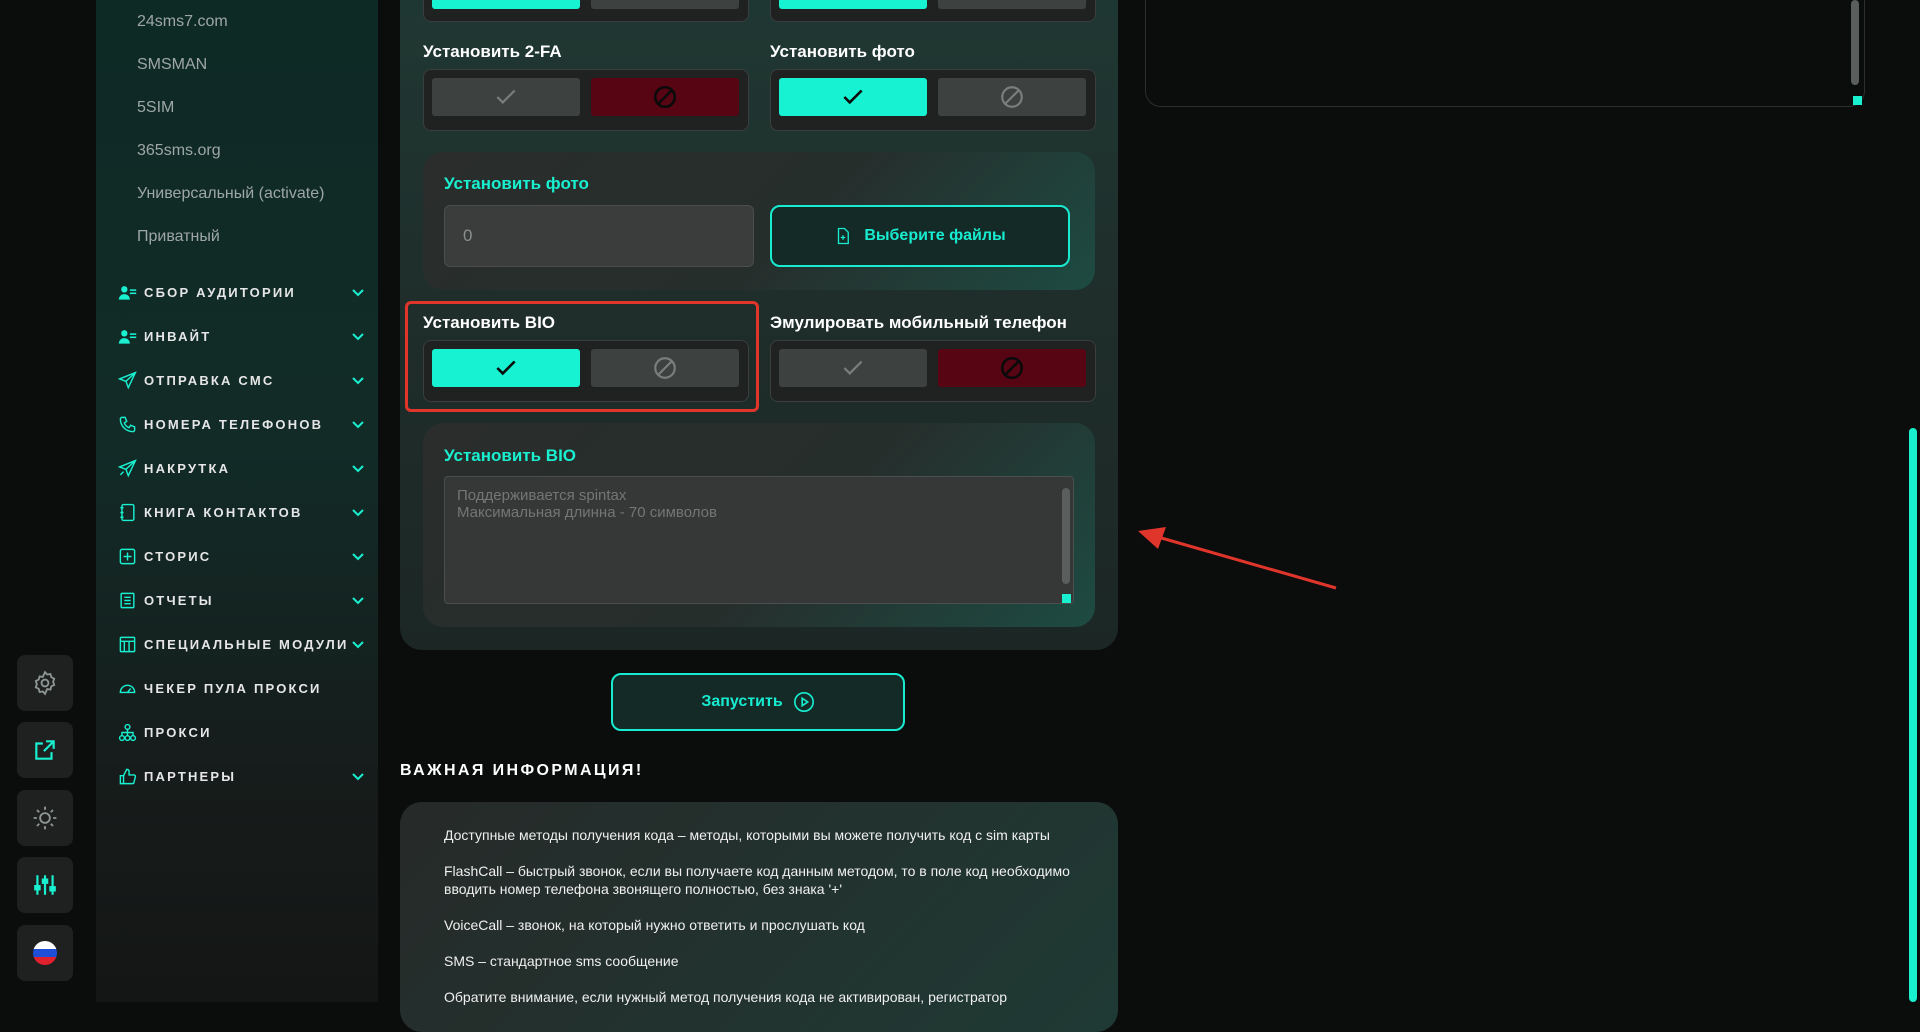 The image size is (1920, 1032). I want to click on twofa-enable-button, so click(506, 97).